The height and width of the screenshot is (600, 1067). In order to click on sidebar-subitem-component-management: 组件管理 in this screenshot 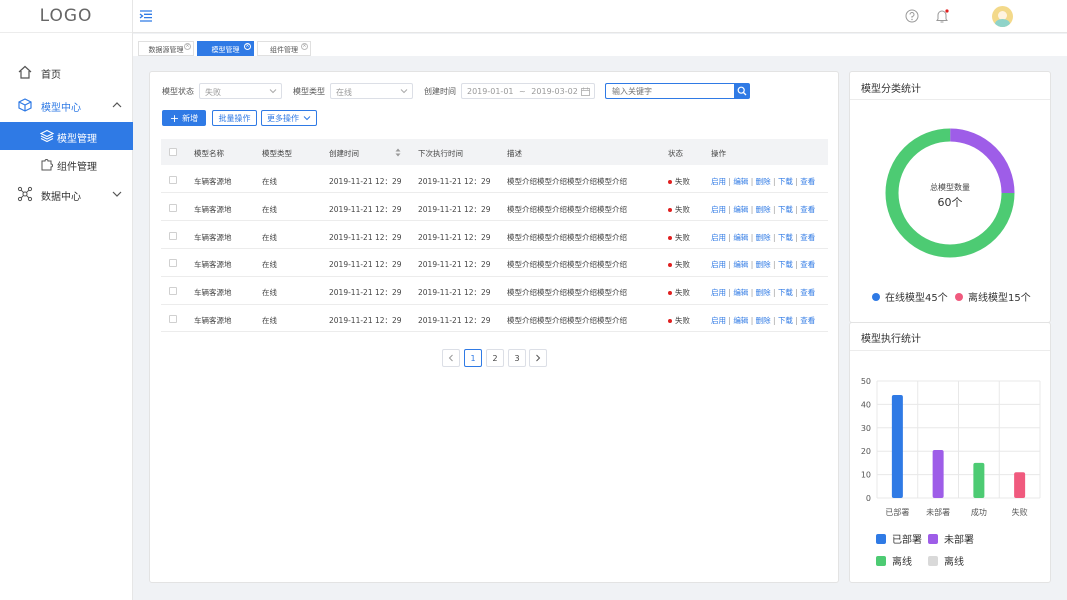, I will do `click(66, 164)`.